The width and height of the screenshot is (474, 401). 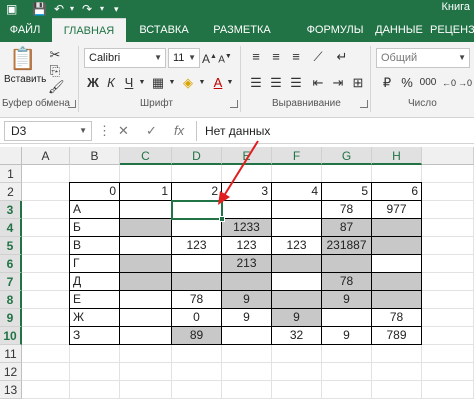 I want to click on cell-a10, so click(x=46, y=336).